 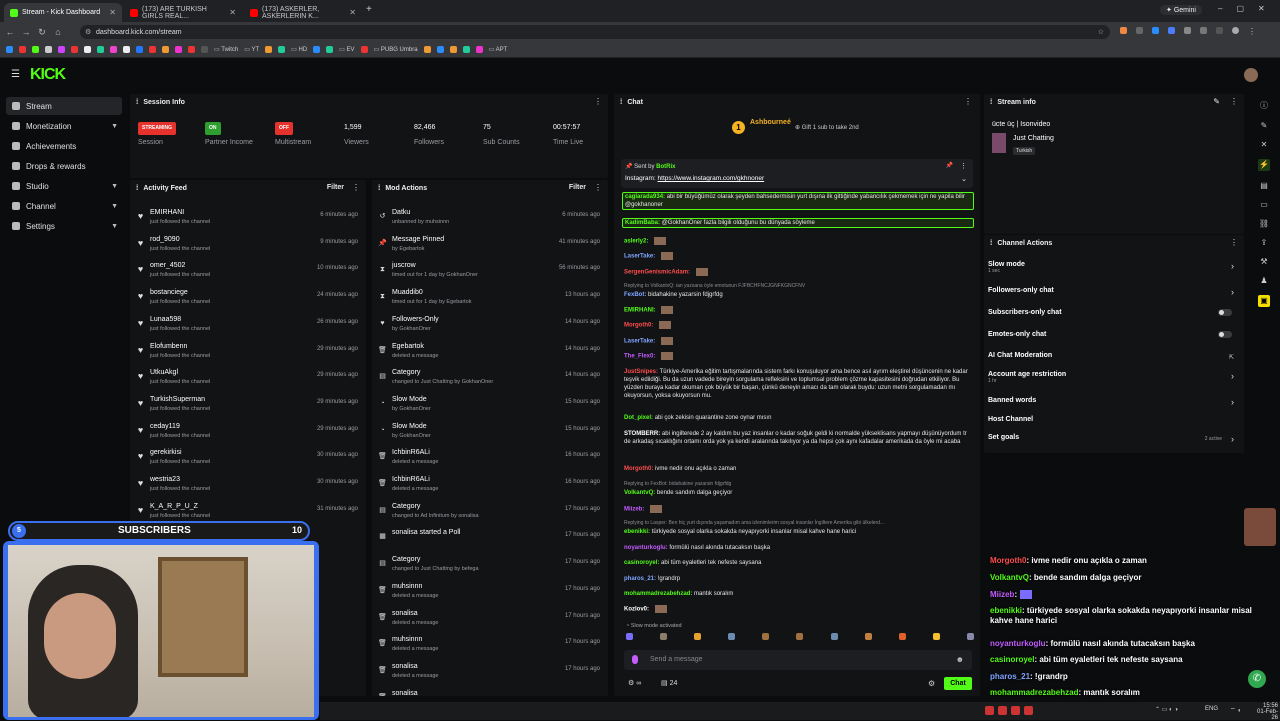 What do you see at coordinates (639, 357) in the screenshot?
I see `chat-username: The_Flex0:` at bounding box center [639, 357].